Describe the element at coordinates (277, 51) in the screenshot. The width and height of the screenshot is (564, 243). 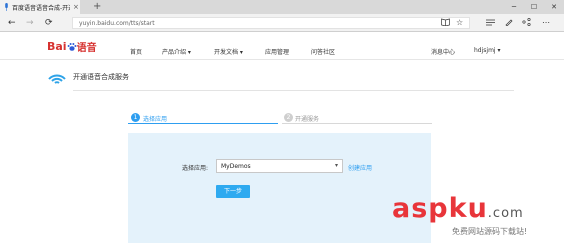
I see `nav-app-management: 应用管理` at that location.